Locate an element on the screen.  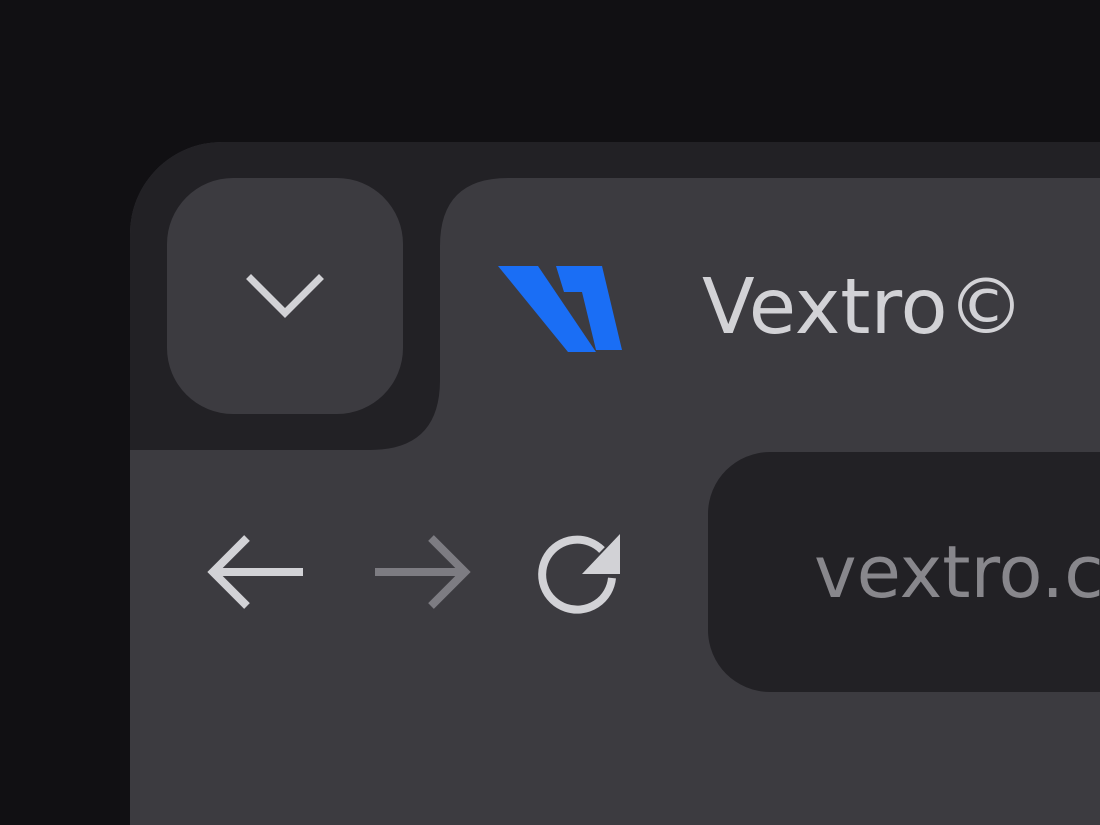
chevron-down-icon is located at coordinates (285, 296).